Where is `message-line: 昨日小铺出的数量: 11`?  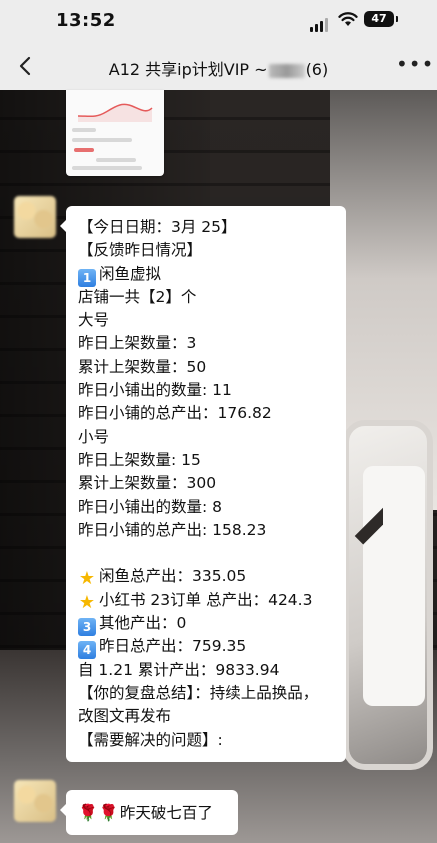 message-line: 昨日小铺出的数量: 11 is located at coordinates (206, 390).